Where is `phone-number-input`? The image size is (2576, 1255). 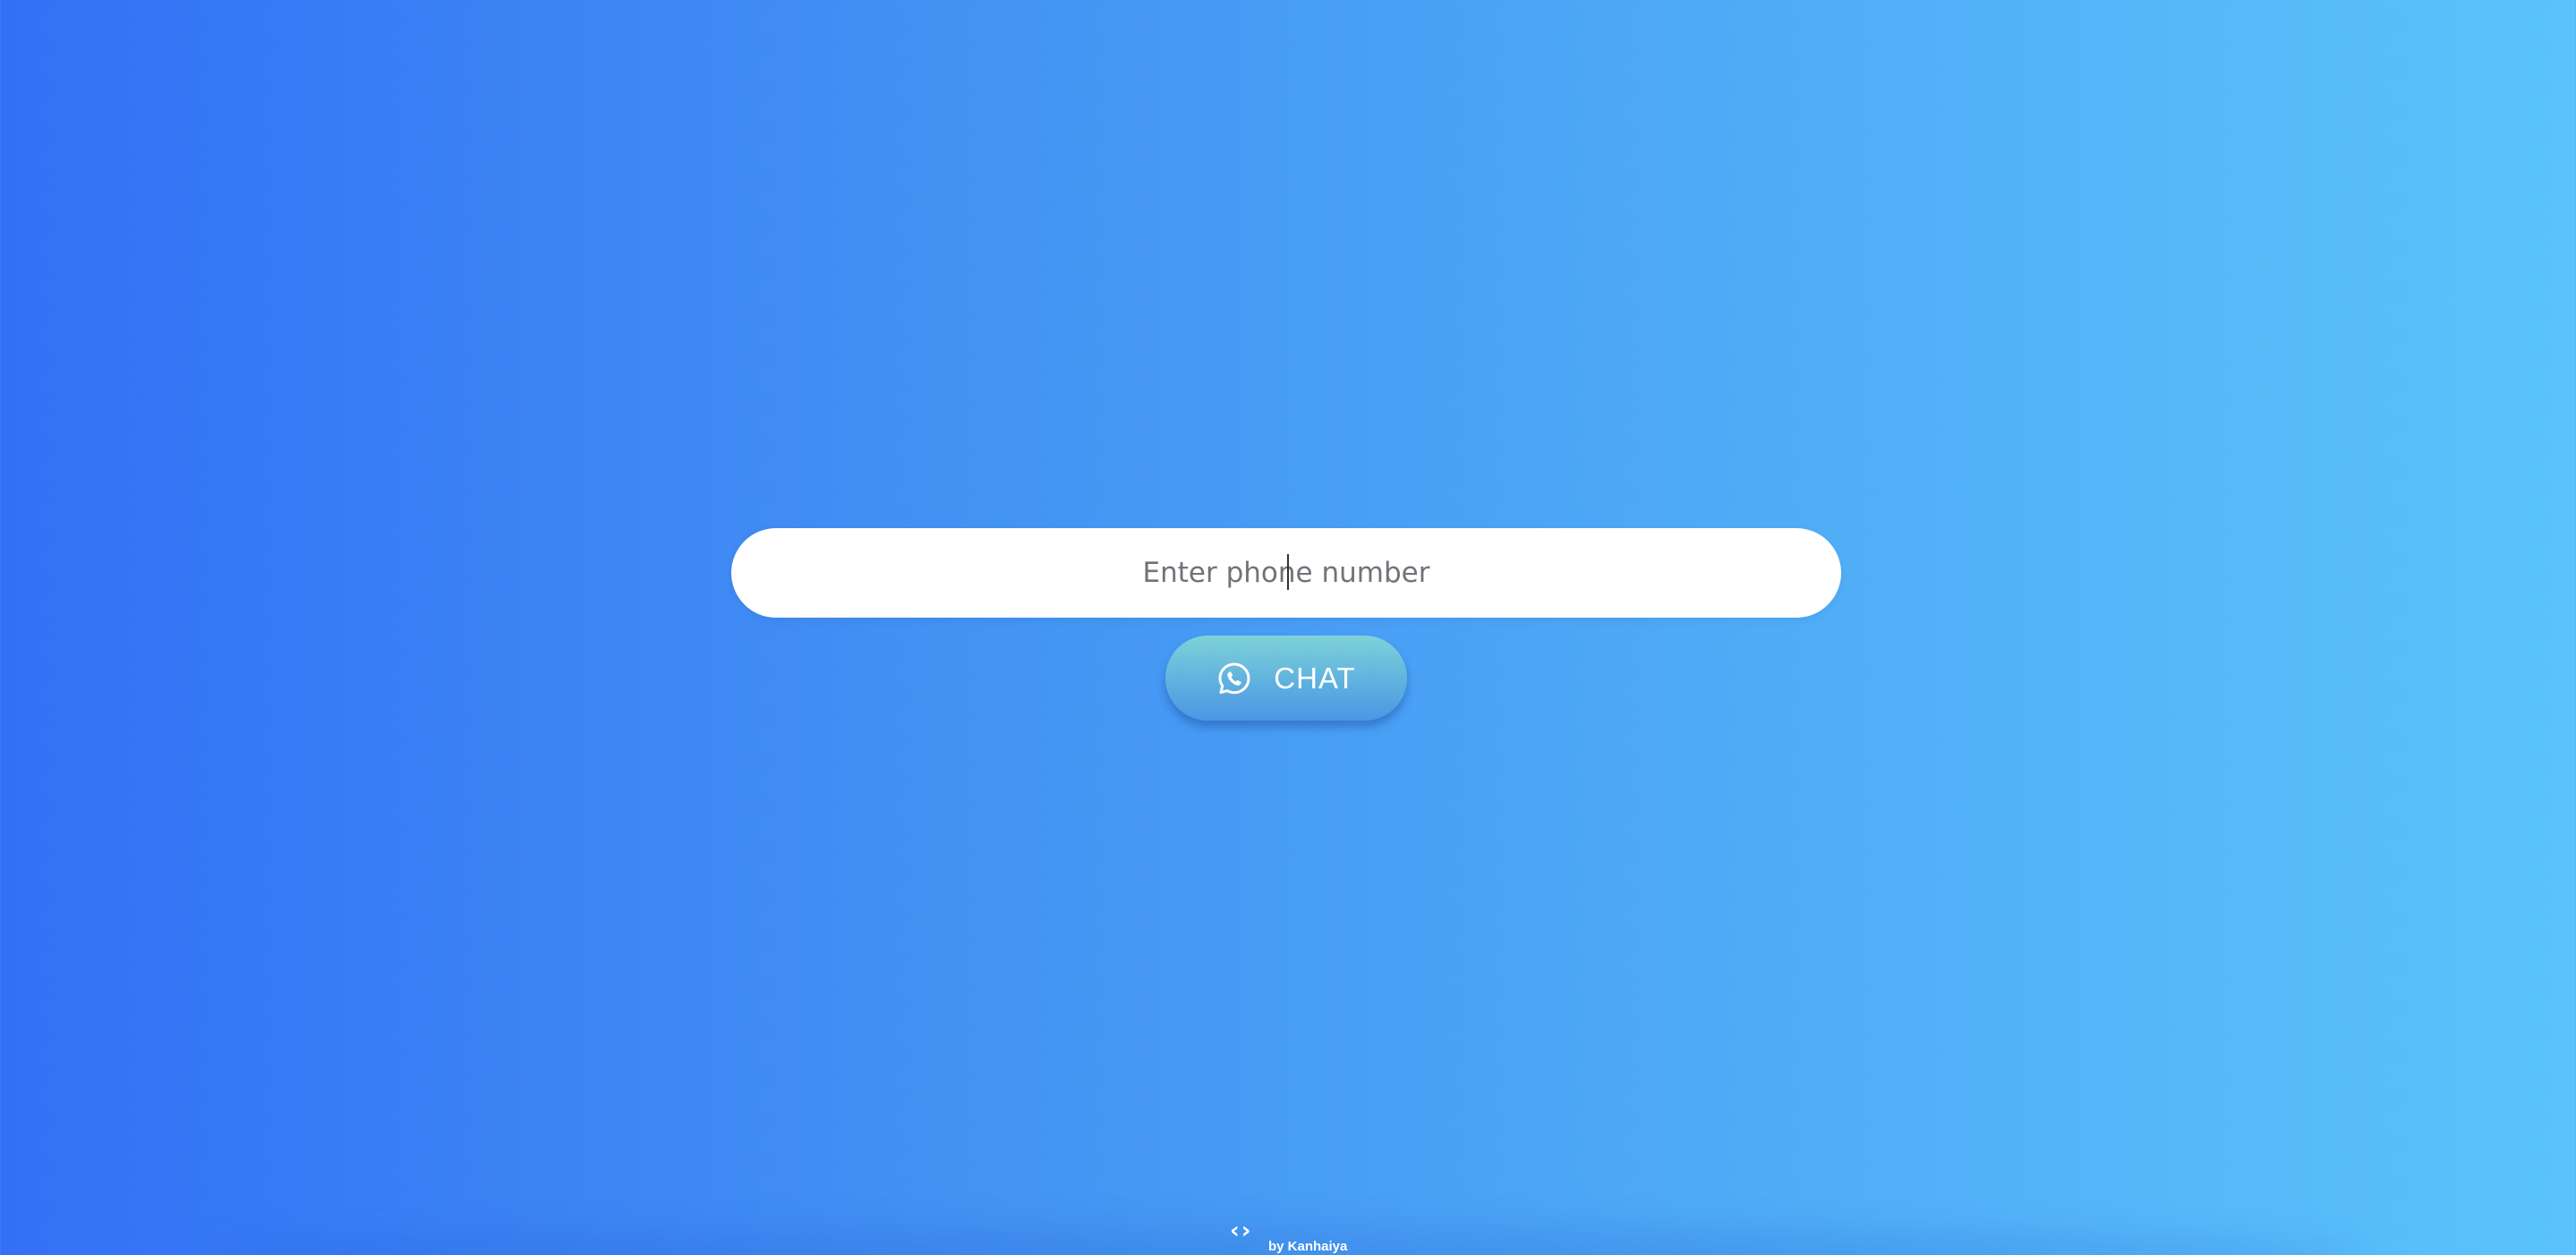 phone-number-input is located at coordinates (1286, 573).